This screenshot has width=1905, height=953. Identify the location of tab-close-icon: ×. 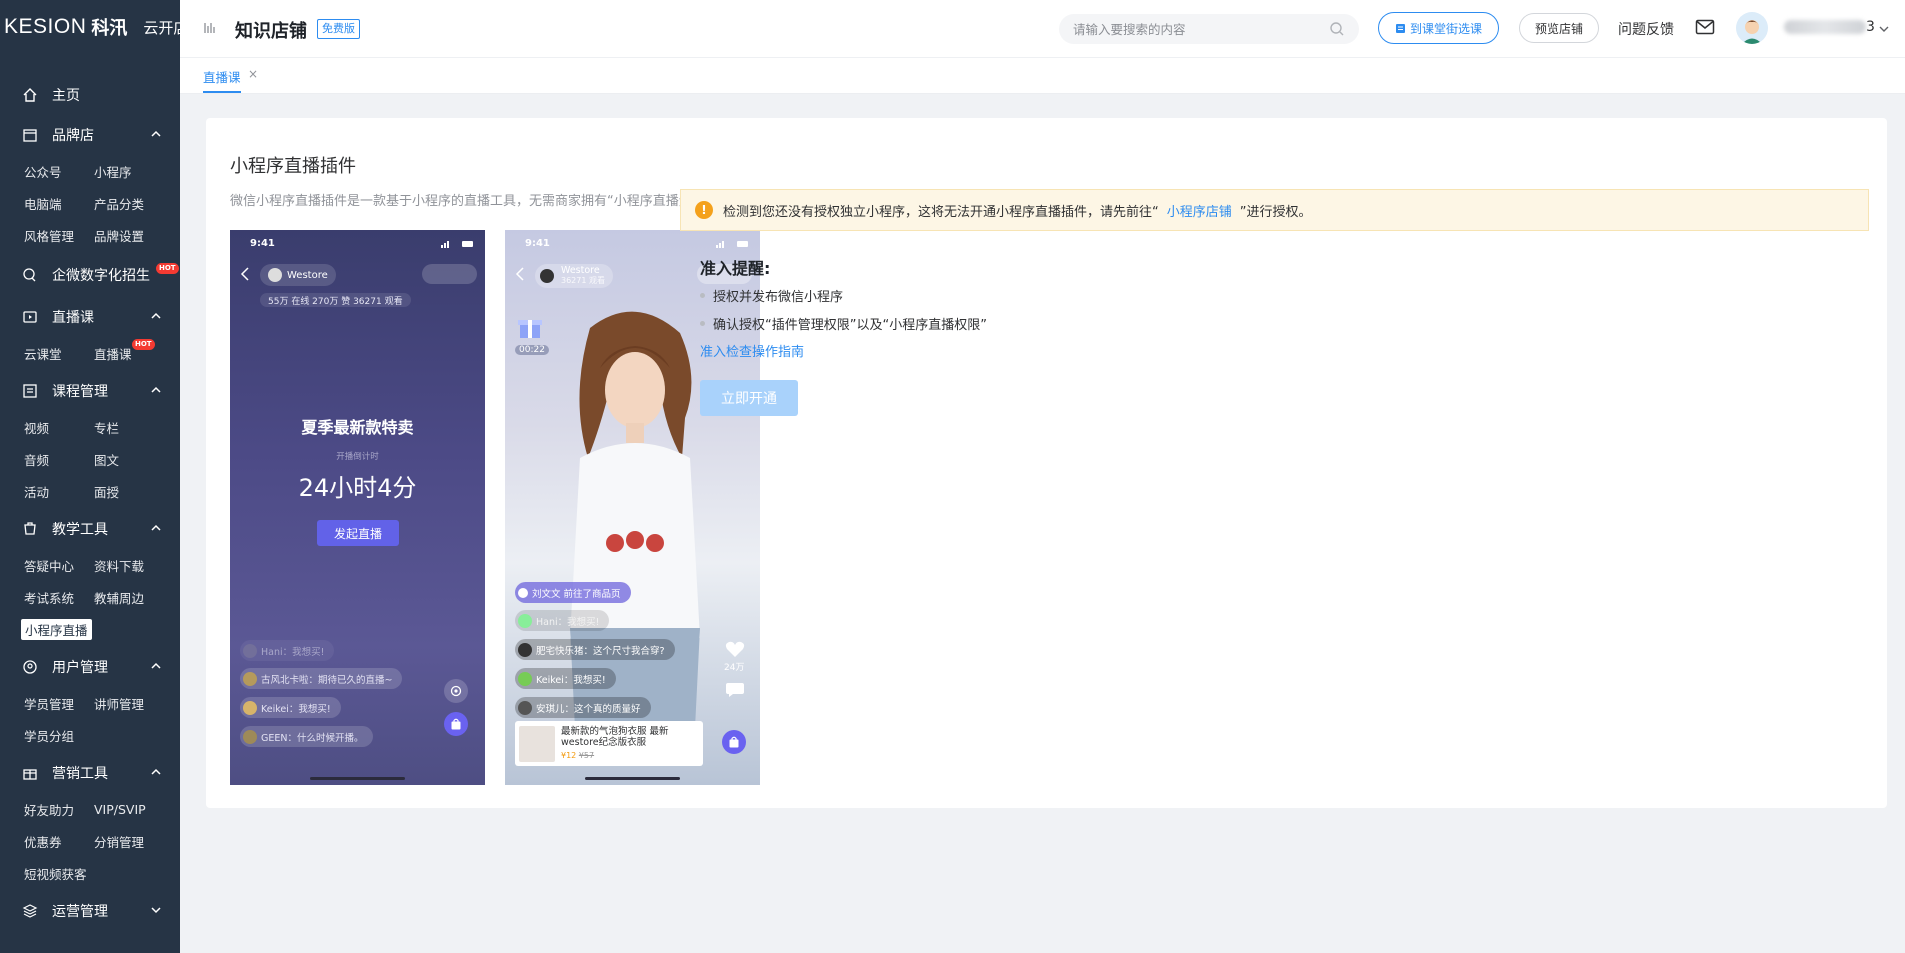
(253, 74).